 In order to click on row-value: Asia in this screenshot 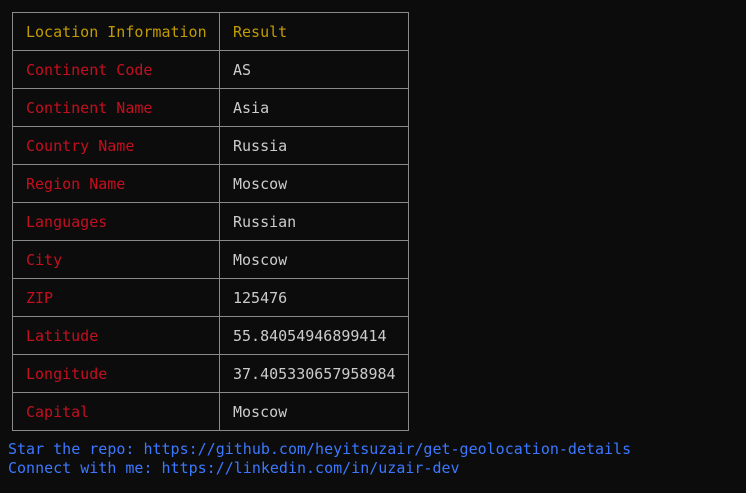, I will do `click(314, 107)`.